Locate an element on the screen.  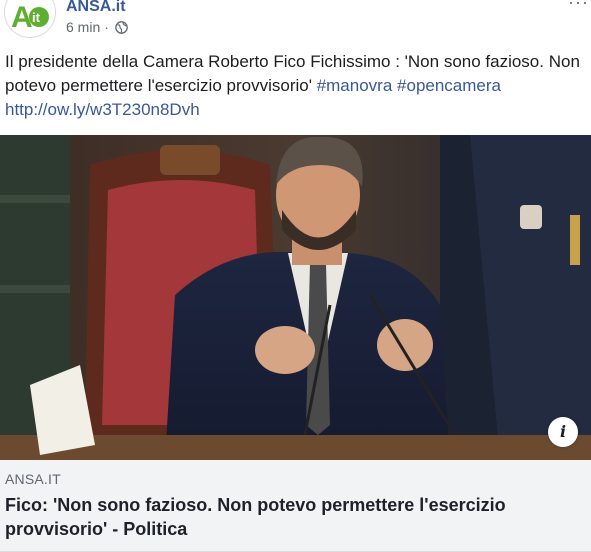
post-link: http://ow.ly/w3T230n8Dvh is located at coordinates (102, 109).